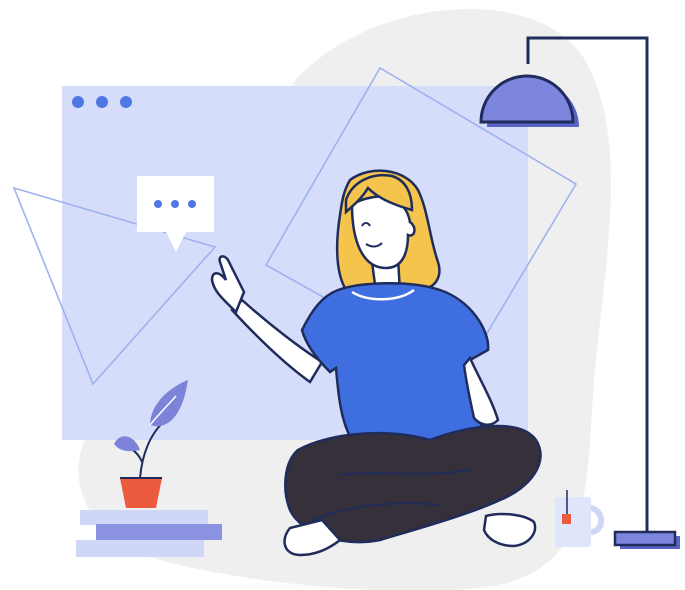 The image size is (685, 590). What do you see at coordinates (566, 519) in the screenshot?
I see `tea-tag-icon` at bounding box center [566, 519].